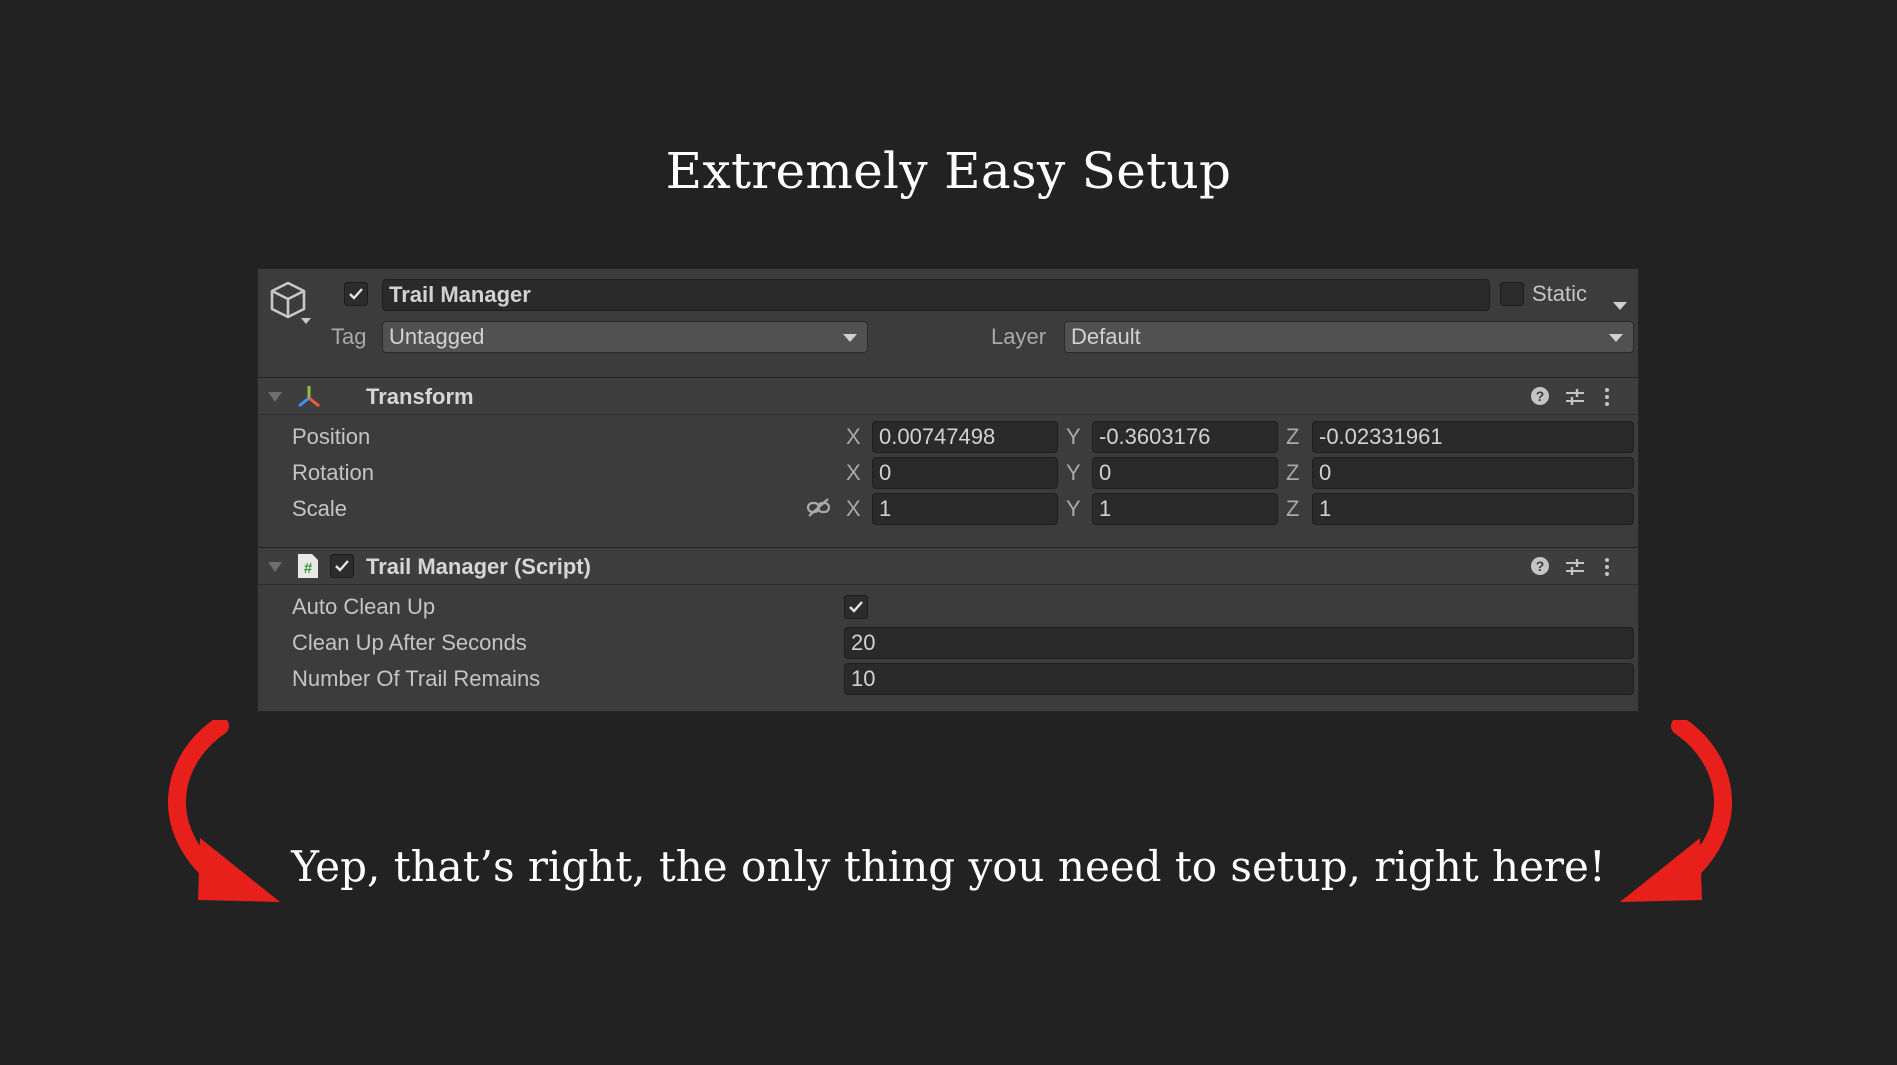  Describe the element at coordinates (1239, 679) in the screenshot. I see `number-of-trail-remains-field: 10` at that location.